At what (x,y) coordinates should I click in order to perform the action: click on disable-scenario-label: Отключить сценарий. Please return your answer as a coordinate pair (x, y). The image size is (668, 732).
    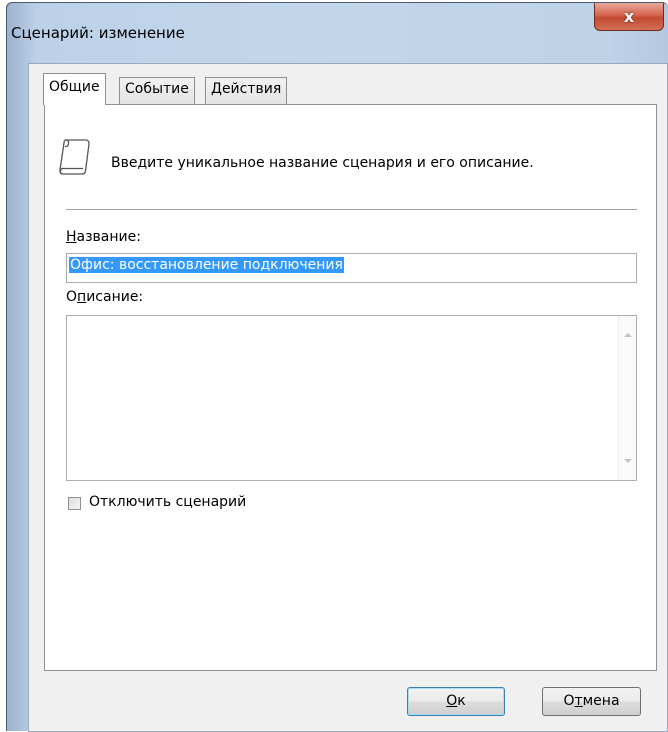
    Looking at the image, I should click on (167, 502).